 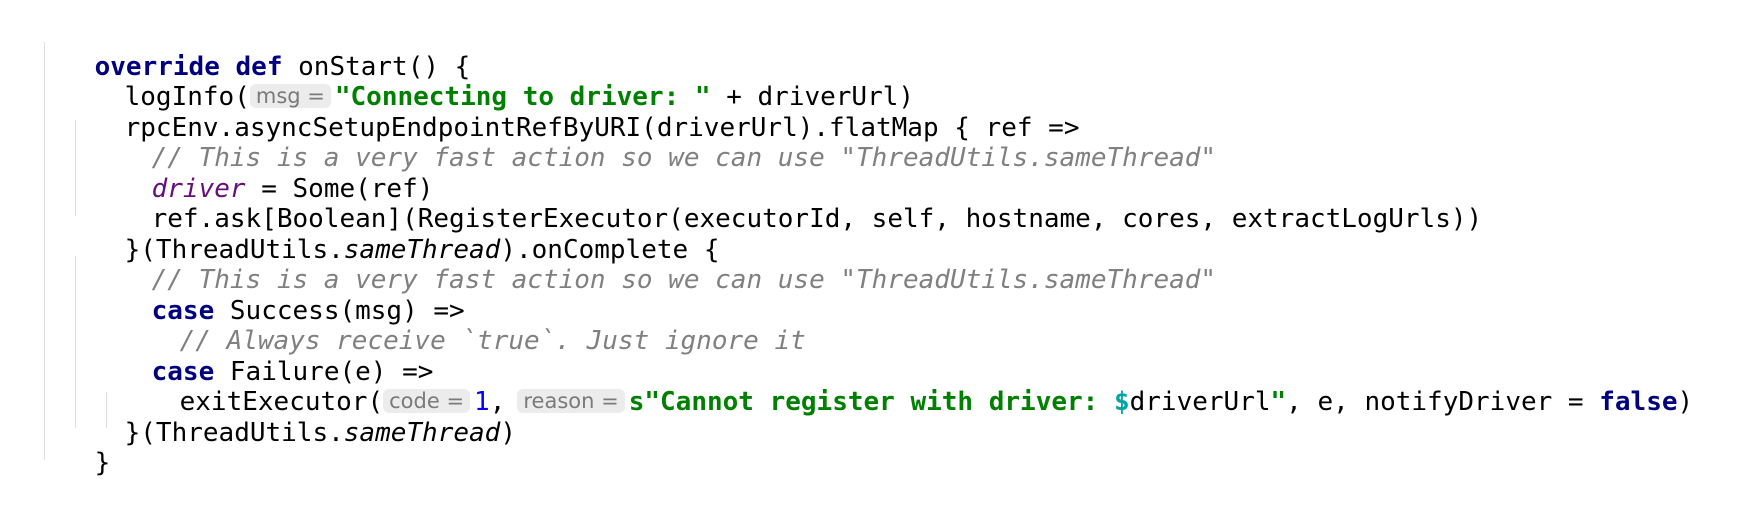 I want to click on method-samethread: sameThread, so click(x=422, y=433).